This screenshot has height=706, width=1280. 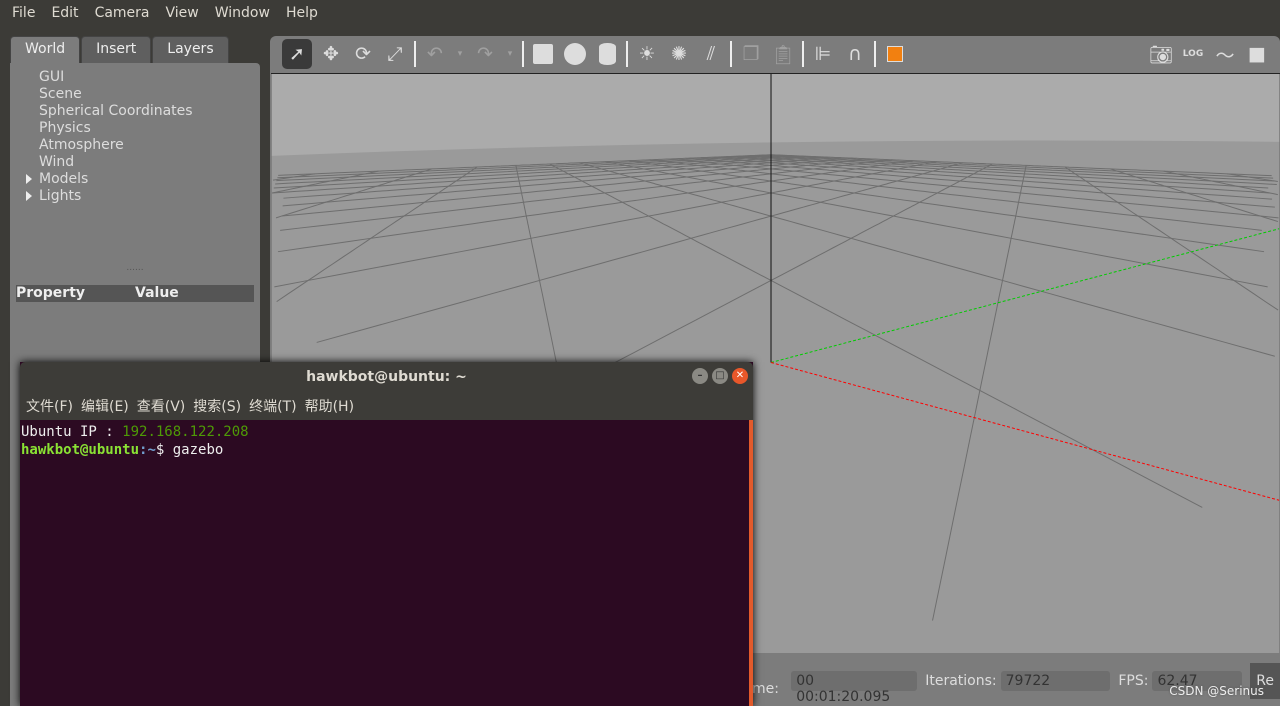 What do you see at coordinates (435, 54) in the screenshot?
I see `undo-icon: ↶` at bounding box center [435, 54].